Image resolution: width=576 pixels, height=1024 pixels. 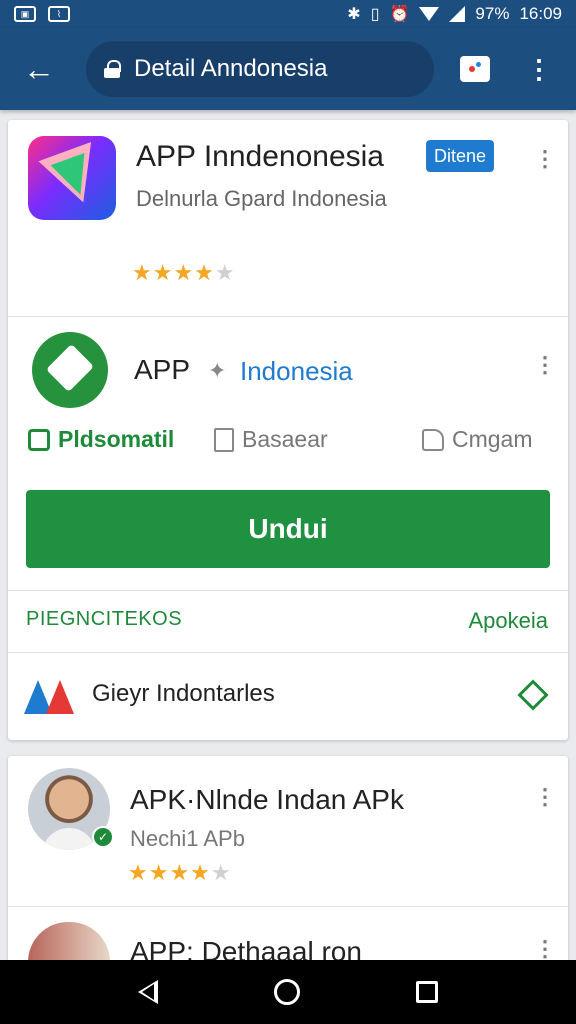 I want to click on url-text: Detail Anndonesia, so click(x=231, y=68).